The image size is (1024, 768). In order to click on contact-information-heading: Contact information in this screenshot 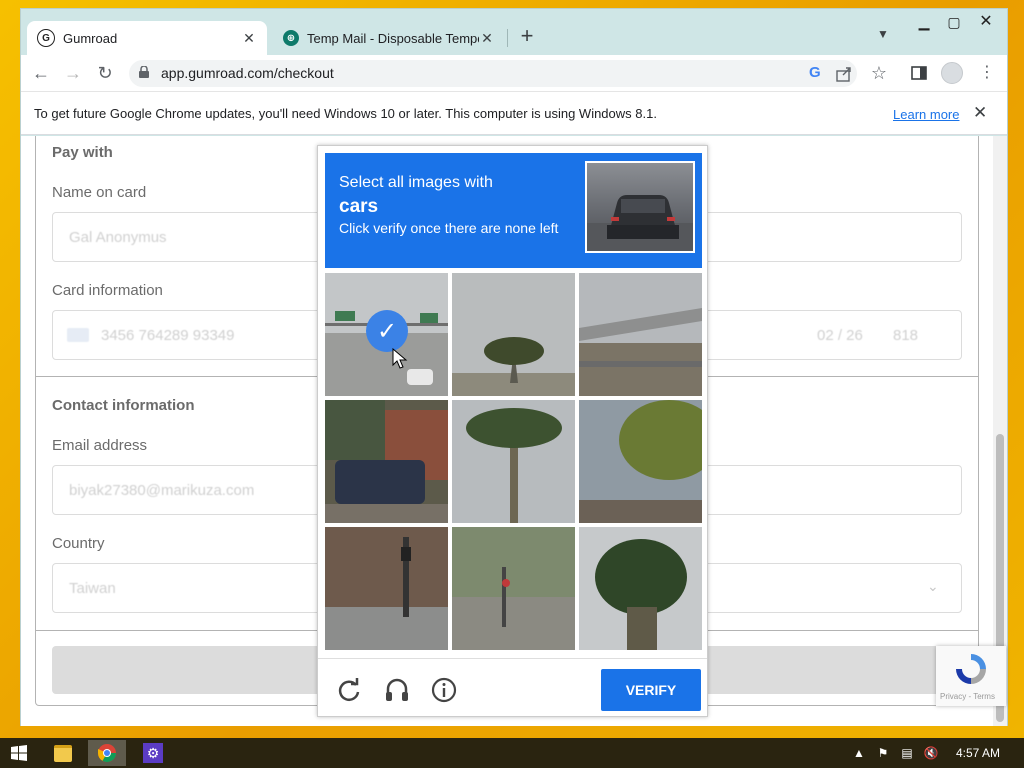, I will do `click(123, 405)`.